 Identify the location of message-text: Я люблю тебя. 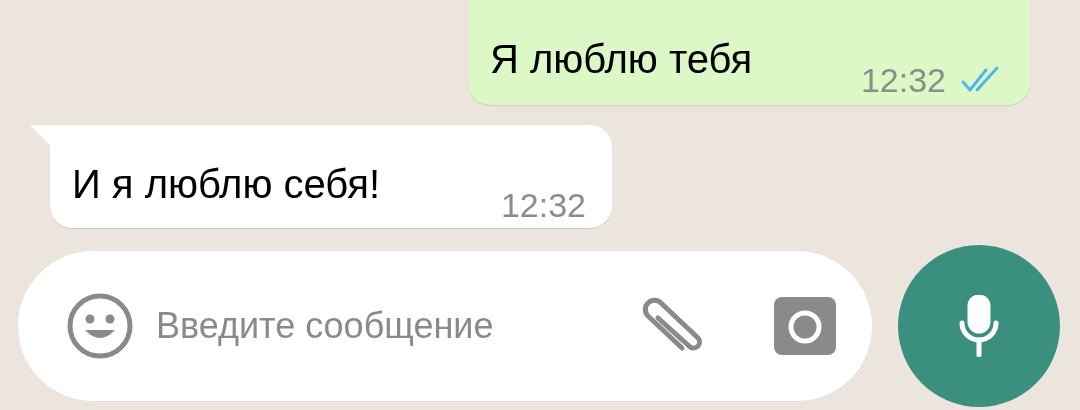
(621, 59).